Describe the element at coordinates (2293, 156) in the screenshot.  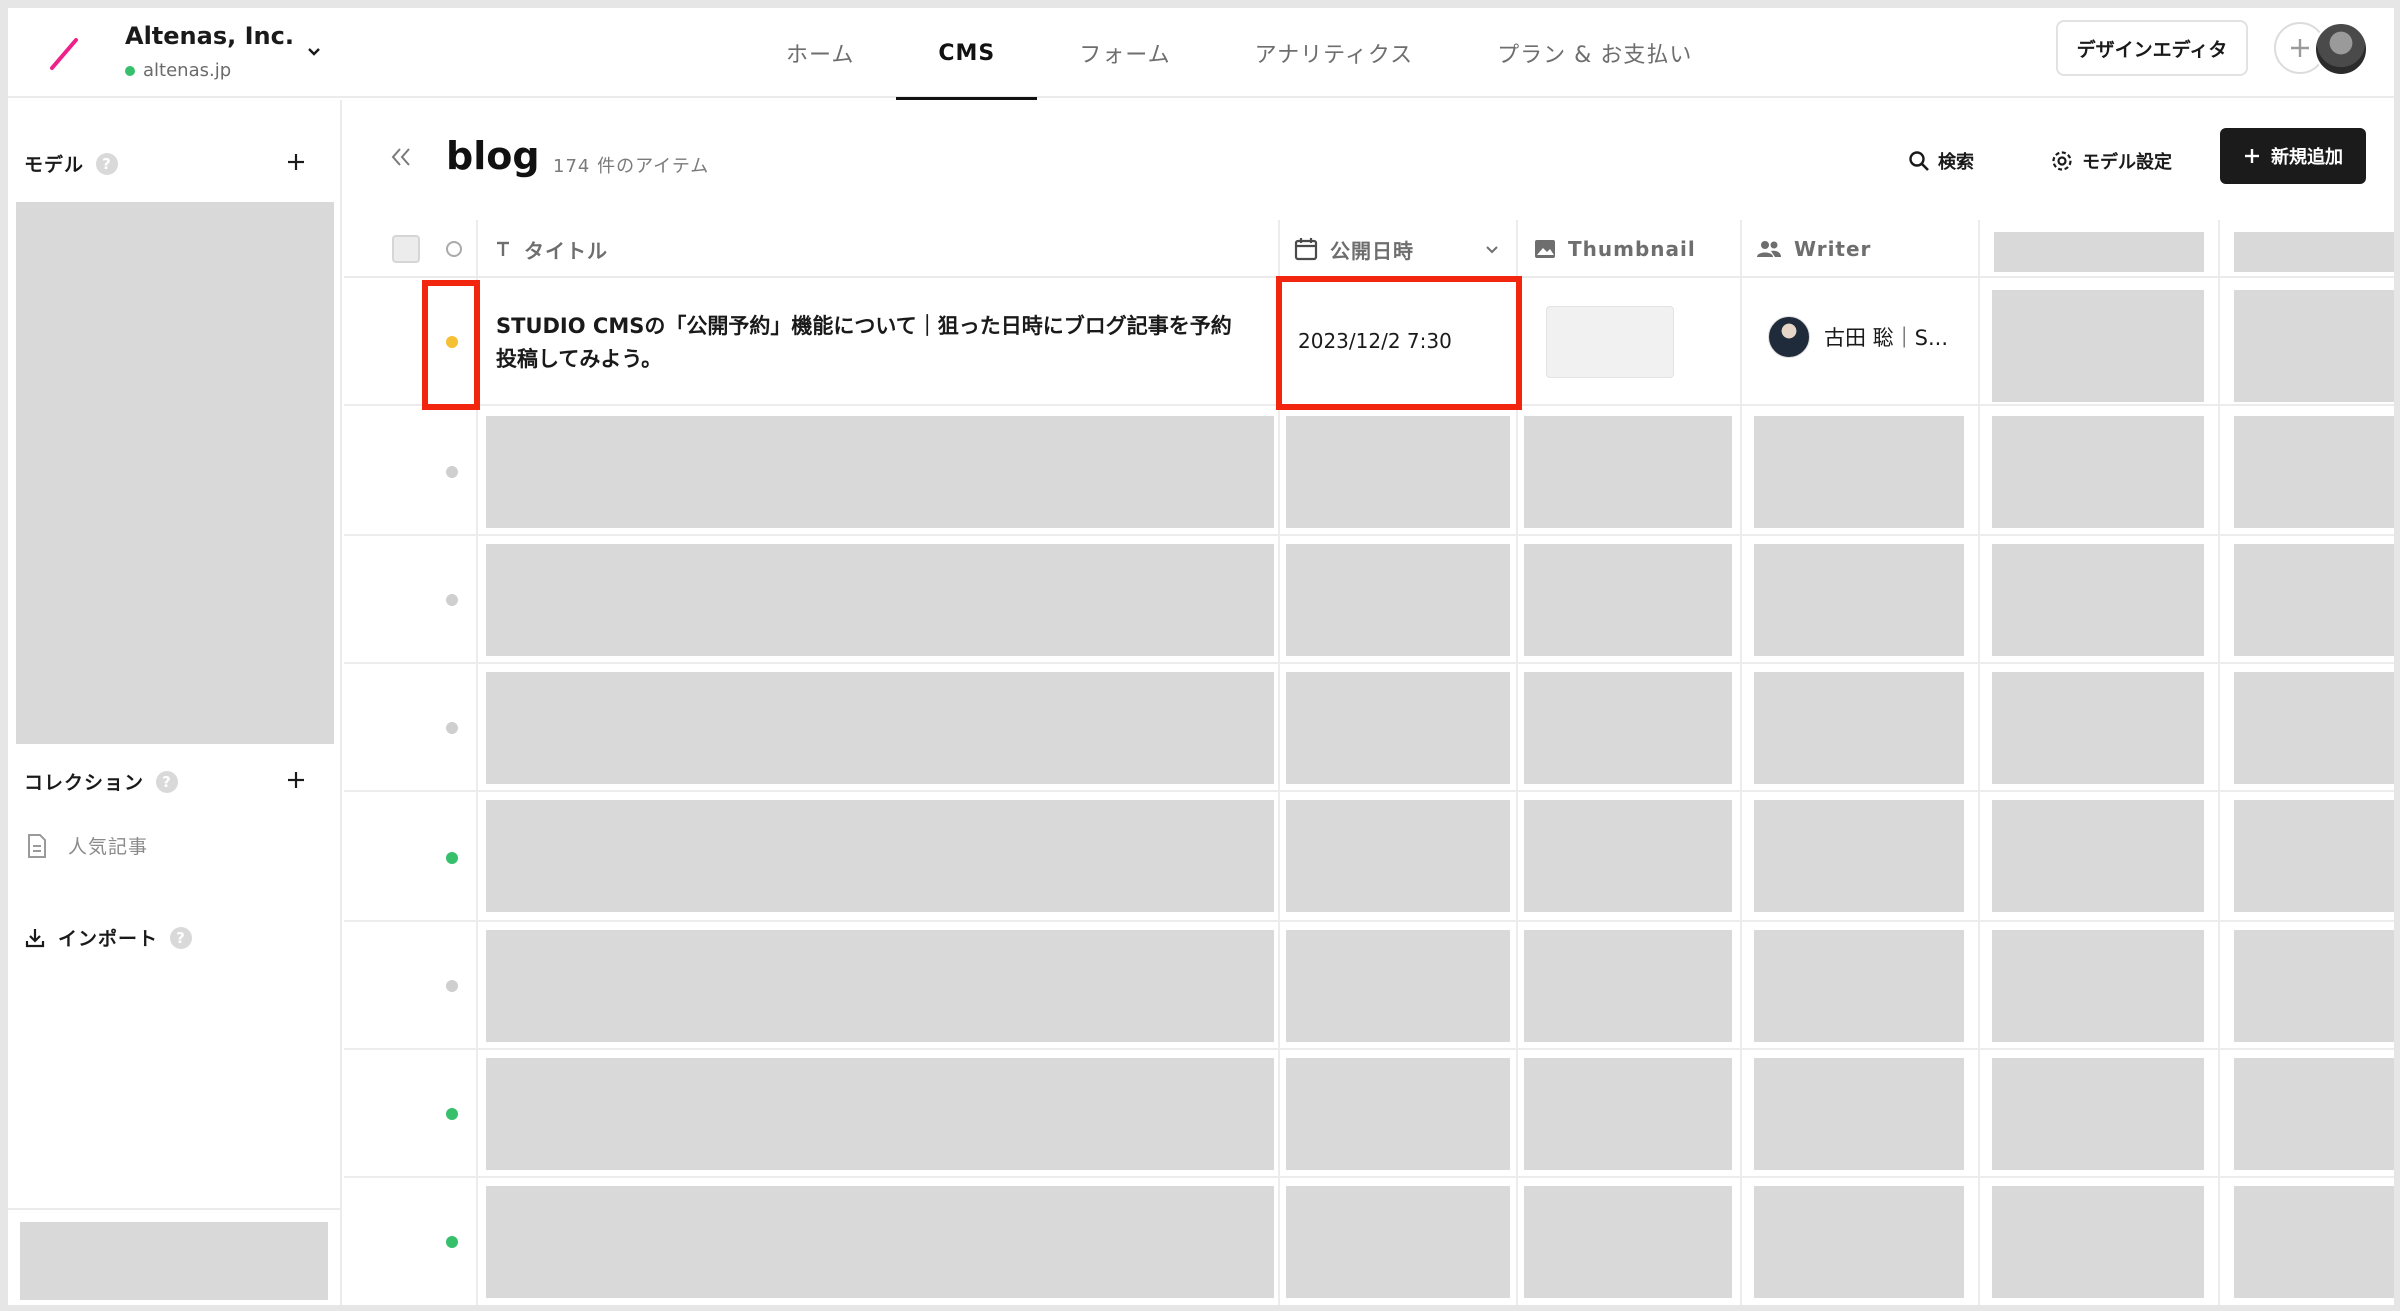
I see `add-new-button: 新規追加` at that location.